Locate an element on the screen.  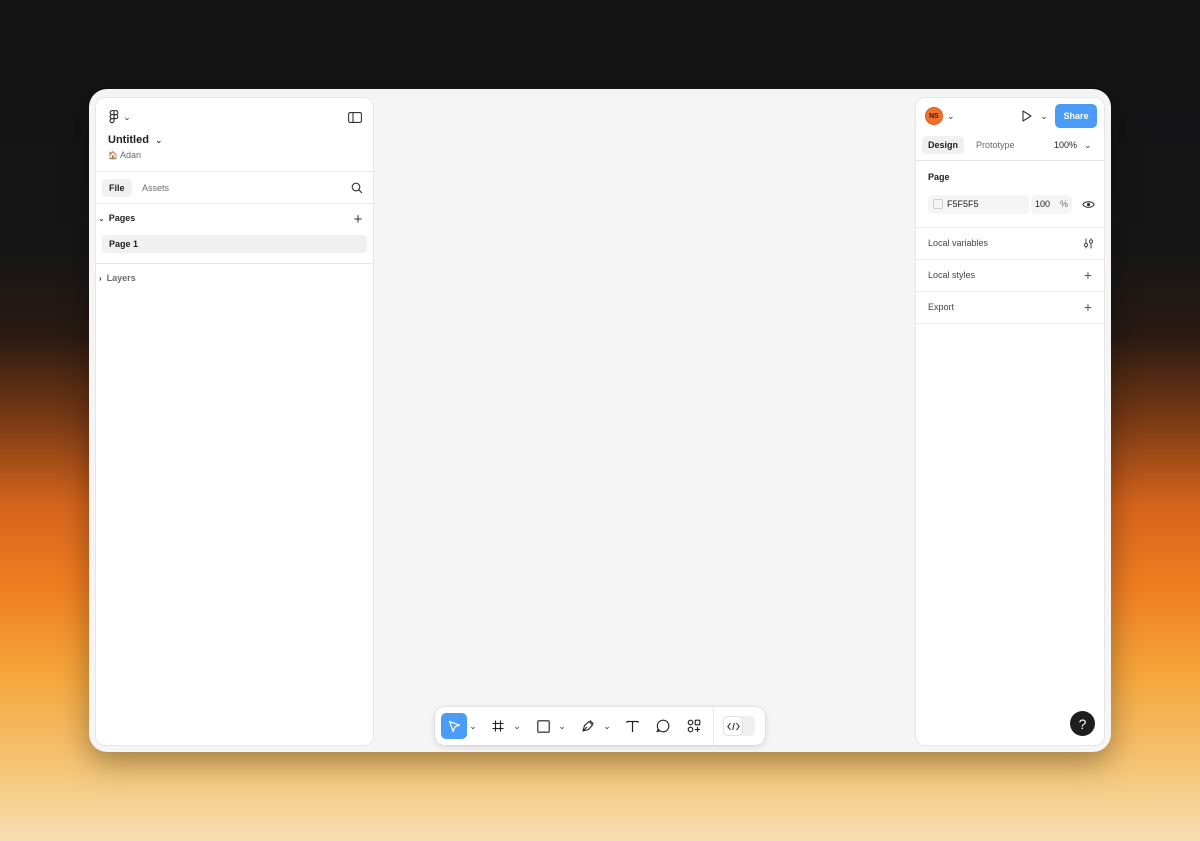
add-page-button: + is located at coordinates (358, 219).